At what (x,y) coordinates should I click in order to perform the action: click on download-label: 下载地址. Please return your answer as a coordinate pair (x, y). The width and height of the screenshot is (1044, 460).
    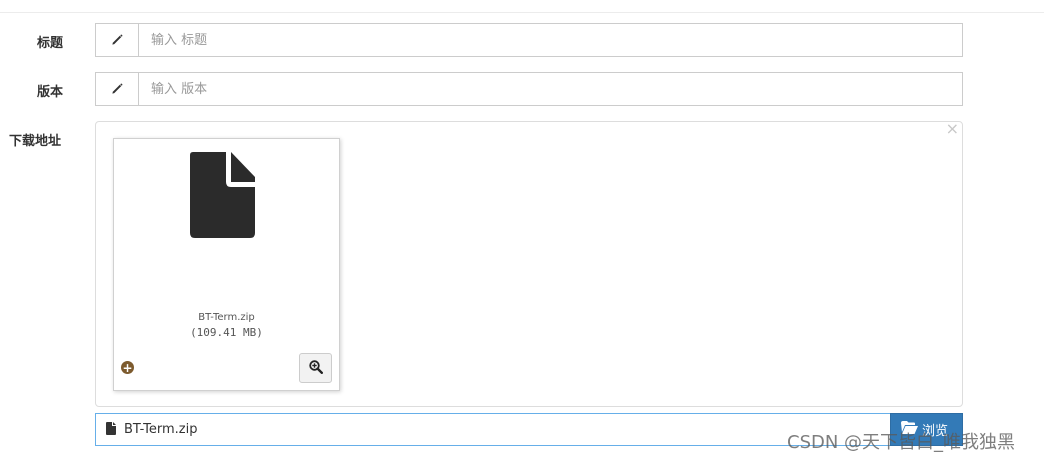
    Looking at the image, I should click on (35, 141).